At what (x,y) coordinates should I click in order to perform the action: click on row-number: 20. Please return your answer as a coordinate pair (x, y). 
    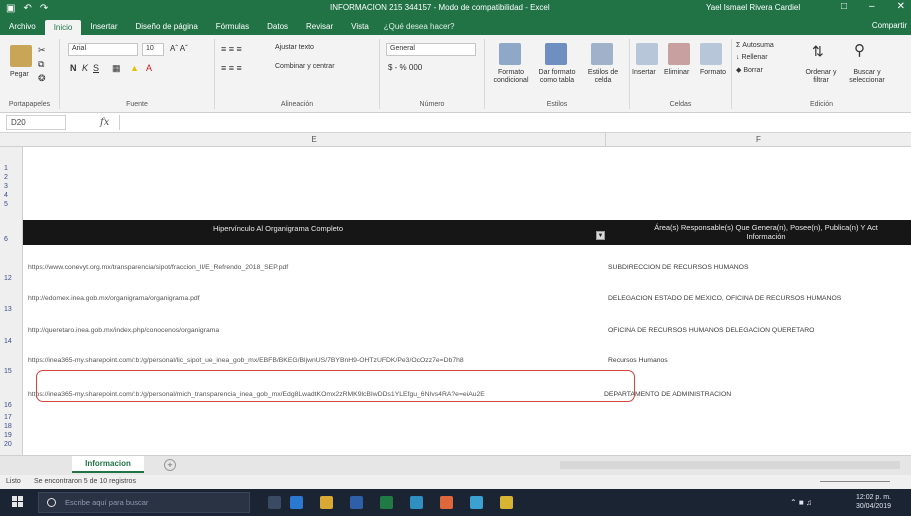
    Looking at the image, I should click on (11, 444).